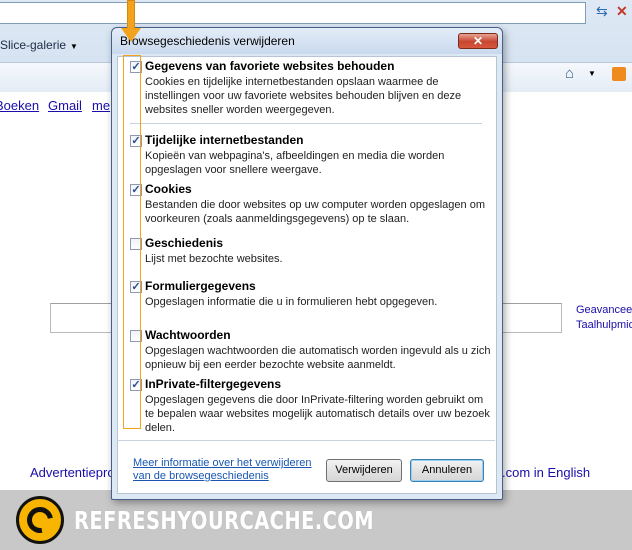 The height and width of the screenshot is (550, 632). I want to click on link-books: Boeken, so click(19, 105).